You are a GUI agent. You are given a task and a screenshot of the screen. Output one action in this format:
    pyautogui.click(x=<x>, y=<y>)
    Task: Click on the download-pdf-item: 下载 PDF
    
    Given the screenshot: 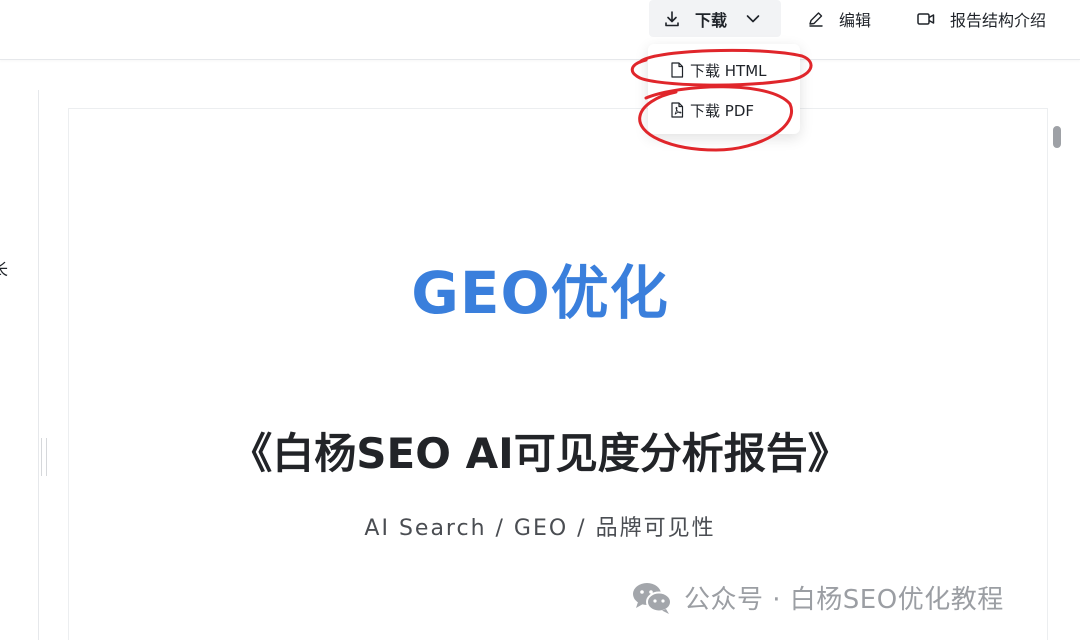 What is the action you would take?
    pyautogui.click(x=724, y=110)
    